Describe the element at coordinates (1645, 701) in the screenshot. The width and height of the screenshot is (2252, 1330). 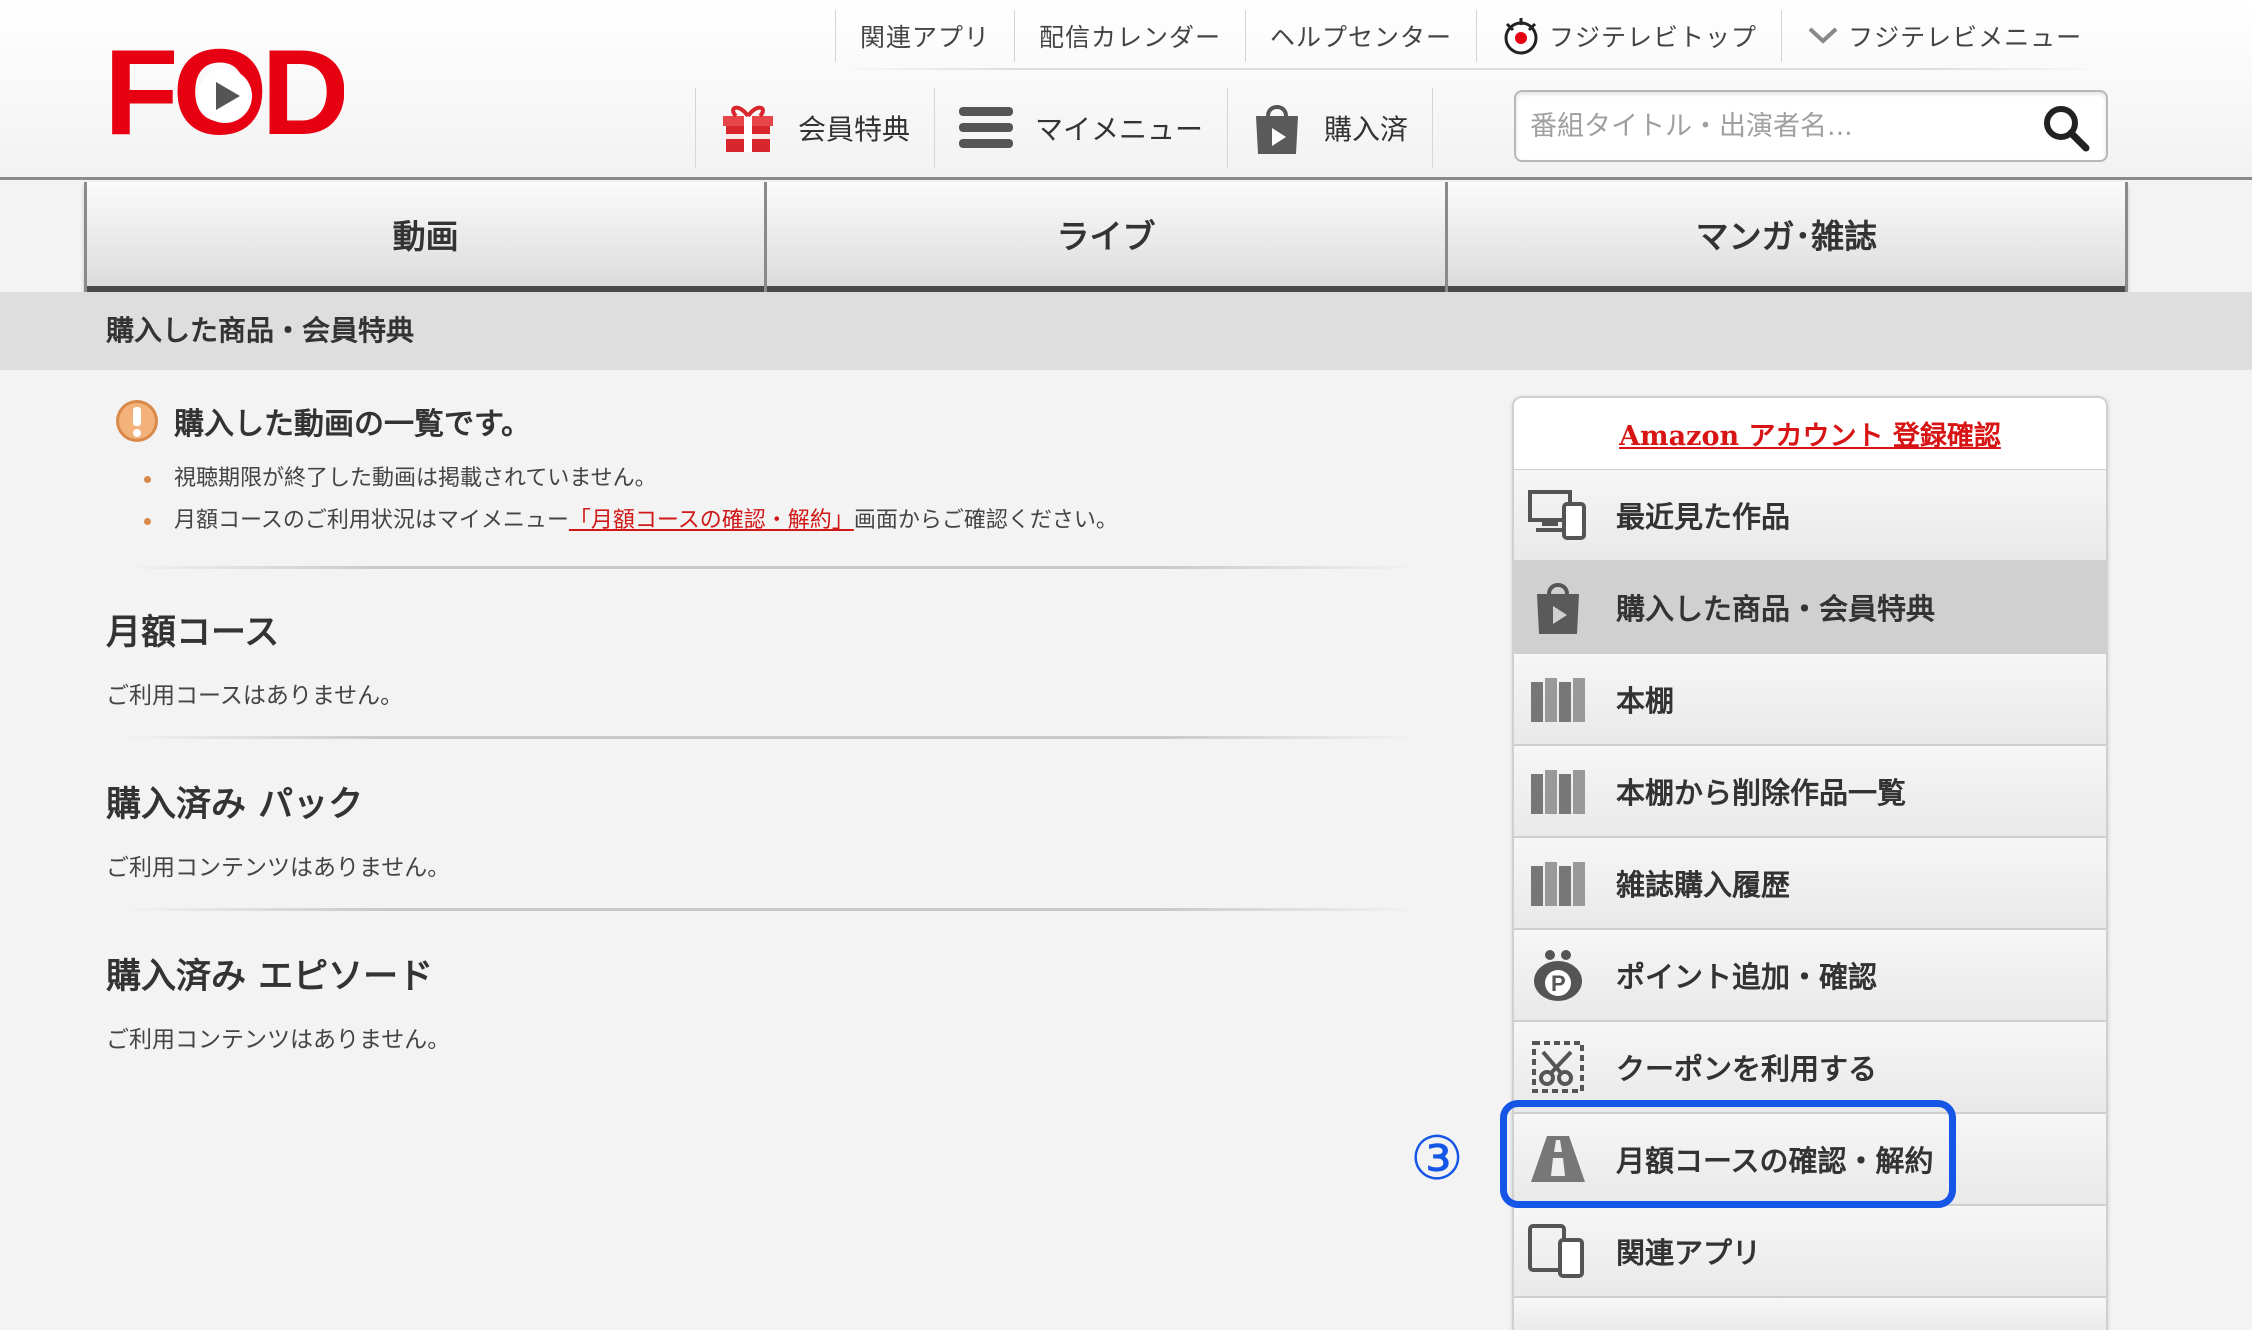
I see `side-item-label: 本棚` at that location.